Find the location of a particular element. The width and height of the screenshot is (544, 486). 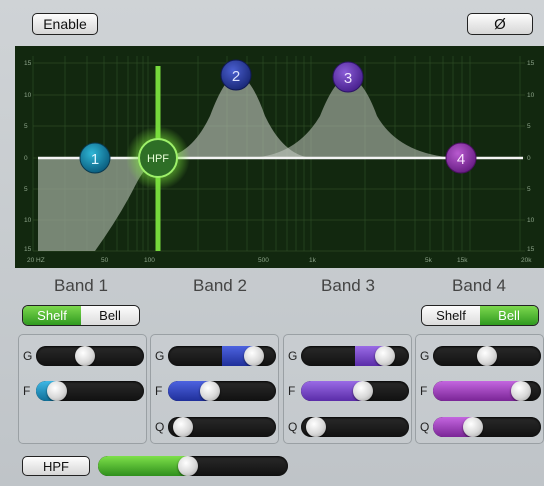

band4-freq-slider is located at coordinates (487, 391).